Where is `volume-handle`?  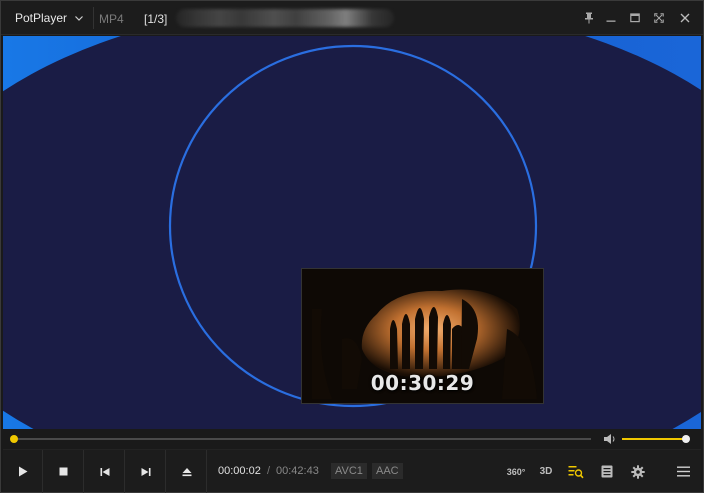 volume-handle is located at coordinates (686, 439).